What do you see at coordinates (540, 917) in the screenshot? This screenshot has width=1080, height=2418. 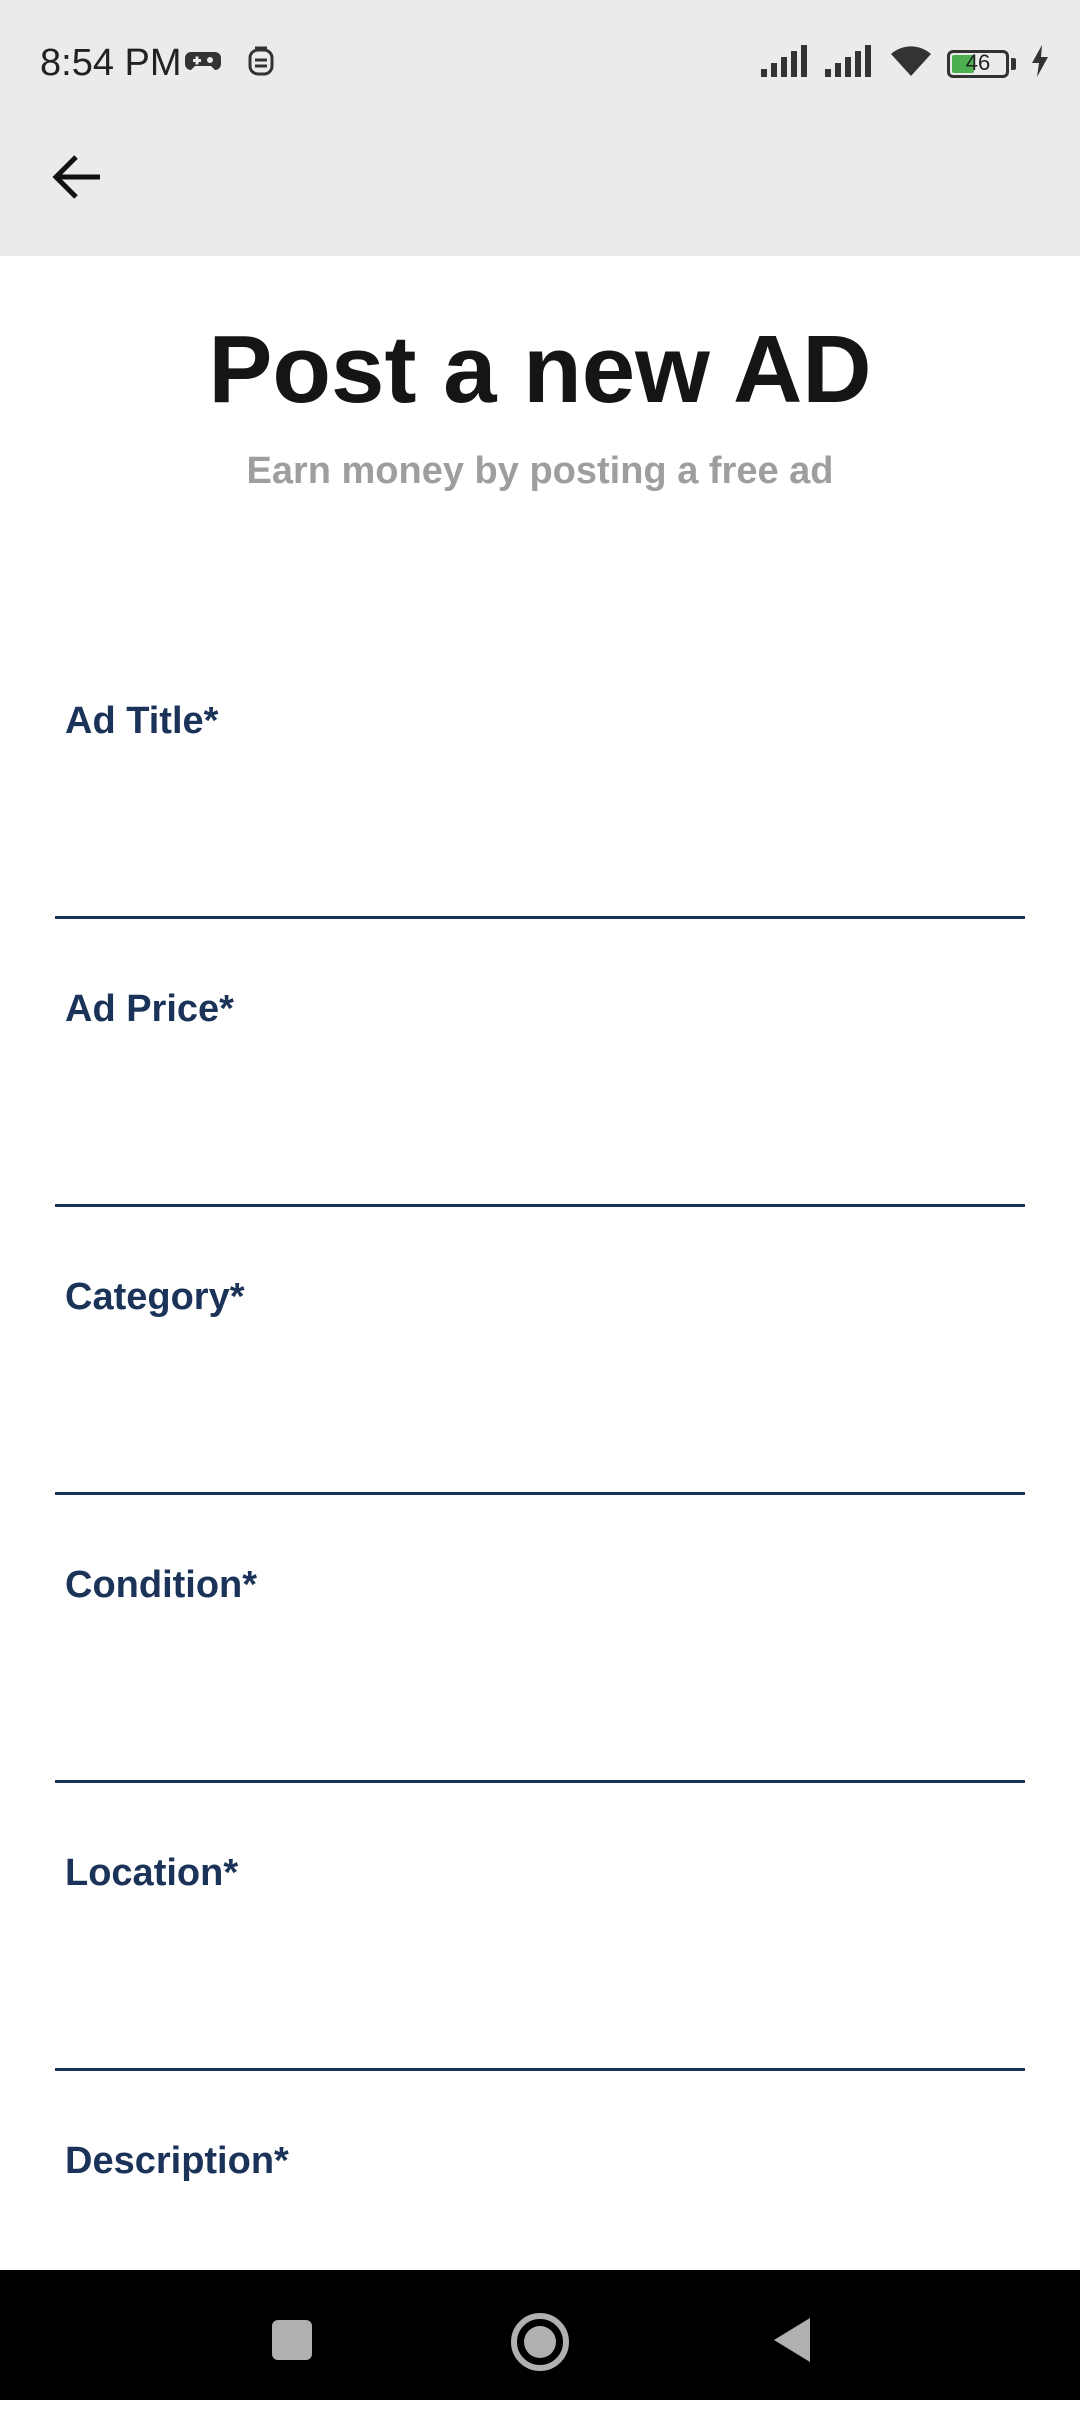 I see `ad-title-underline` at bounding box center [540, 917].